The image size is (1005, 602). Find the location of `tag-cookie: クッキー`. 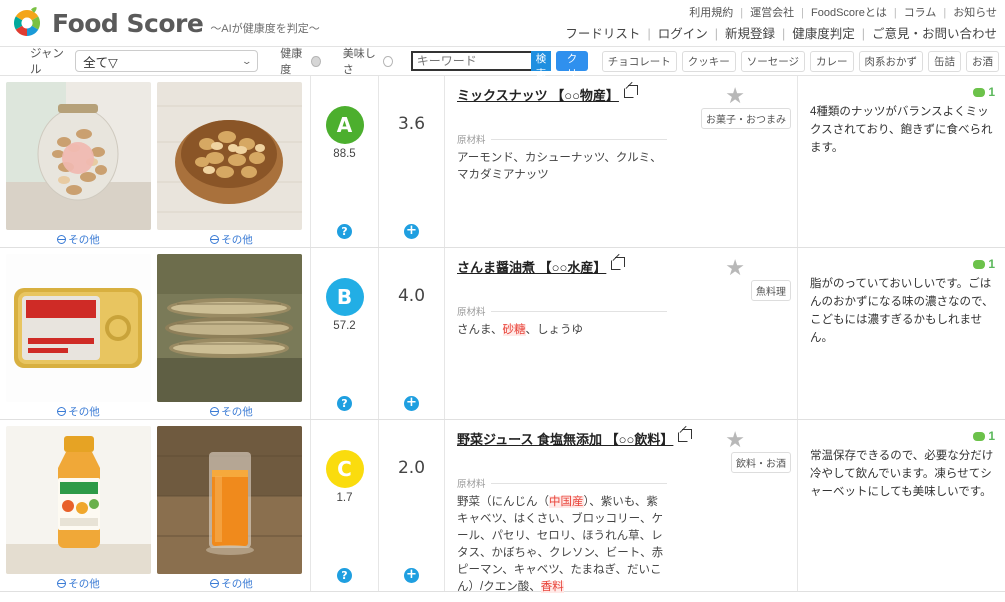

tag-cookie: クッキー is located at coordinates (708, 61).